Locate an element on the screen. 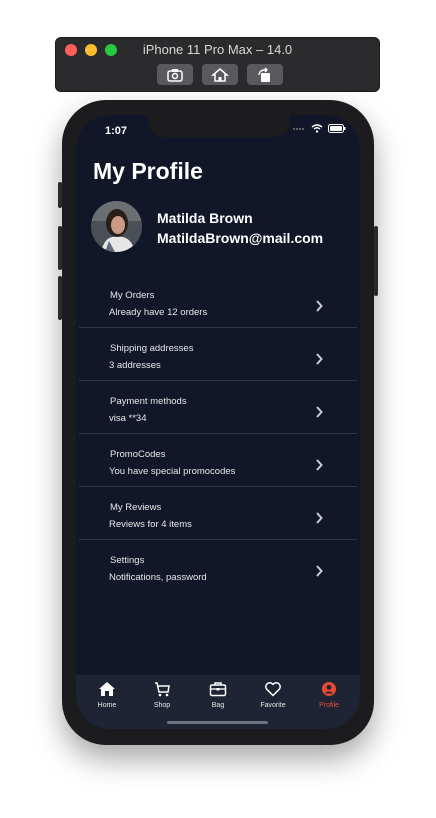 The width and height of the screenshot is (436, 818). screenshot-button is located at coordinates (175, 74).